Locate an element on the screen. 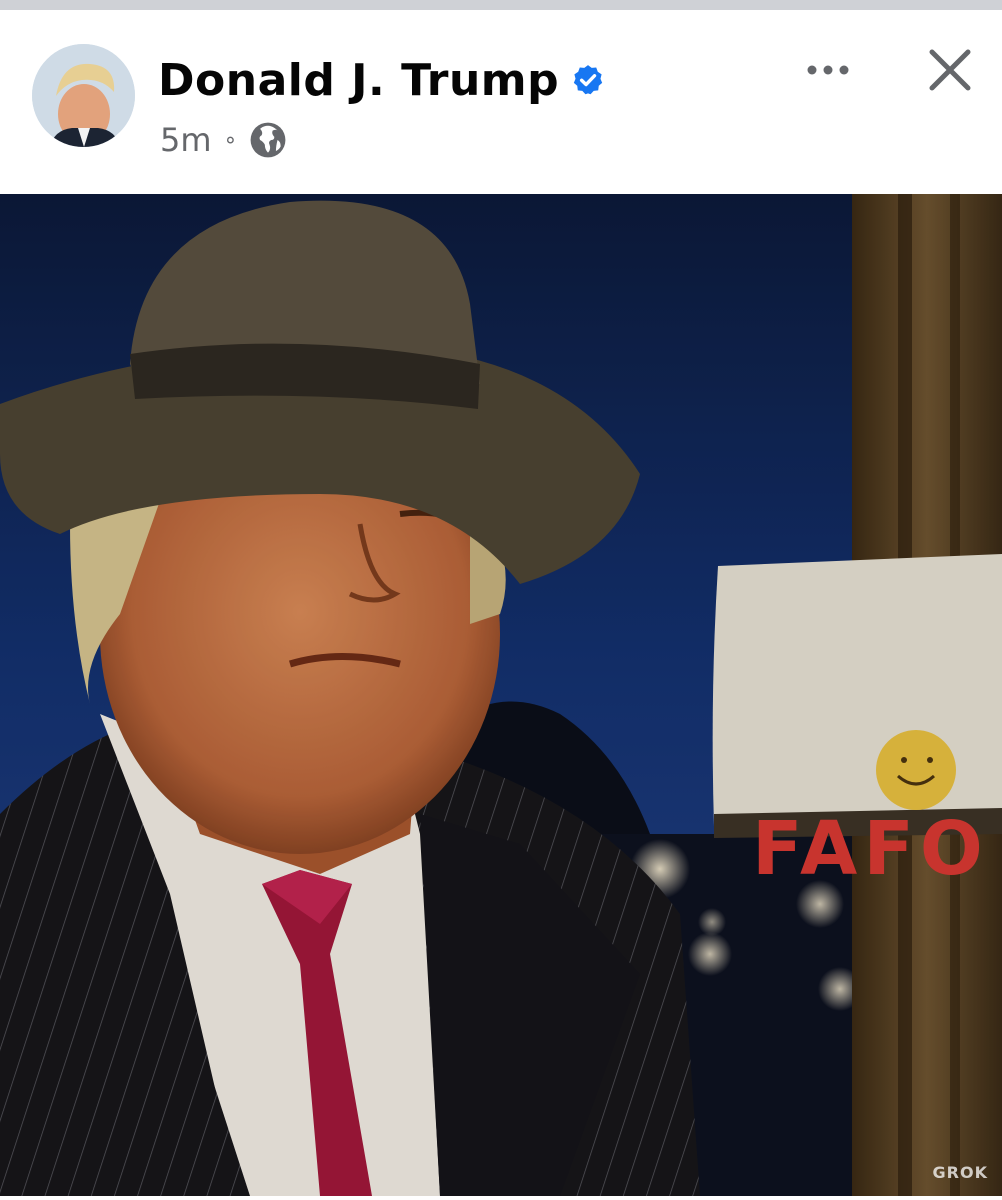  sign-text: FAFO is located at coordinates (870, 849).